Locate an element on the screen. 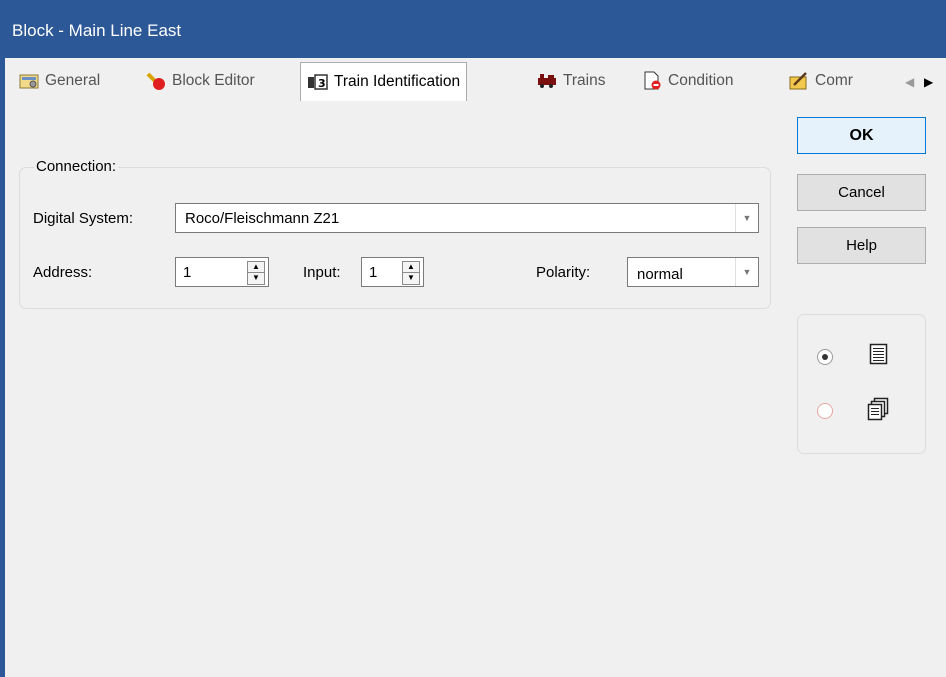 This screenshot has width=946, height=677. tab-label: Condition is located at coordinates (701, 80).